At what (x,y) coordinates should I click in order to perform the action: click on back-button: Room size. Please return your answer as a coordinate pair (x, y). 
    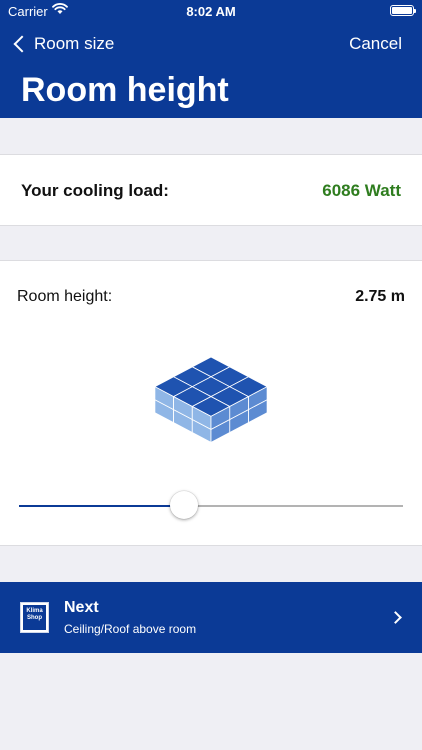
    Looking at the image, I should click on (63, 44).